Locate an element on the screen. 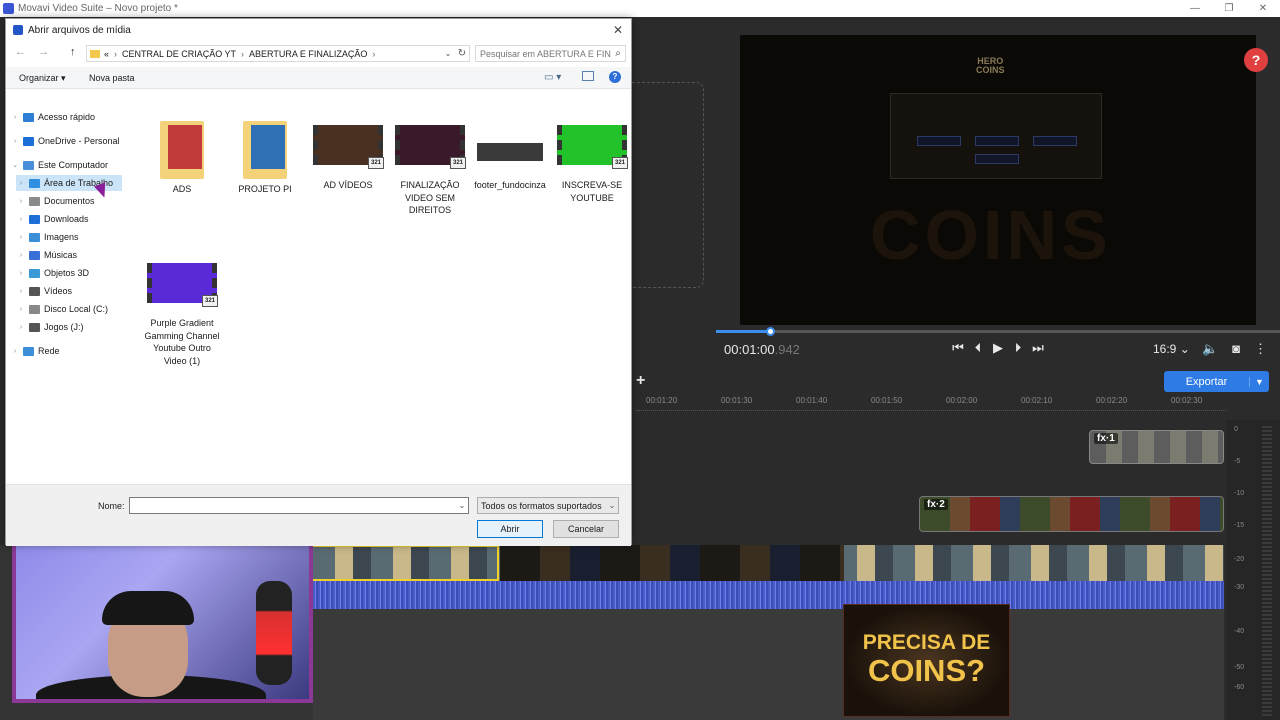 This screenshot has height=720, width=1280. chevron-down-icon: ▼ is located at coordinates (1259, 381).